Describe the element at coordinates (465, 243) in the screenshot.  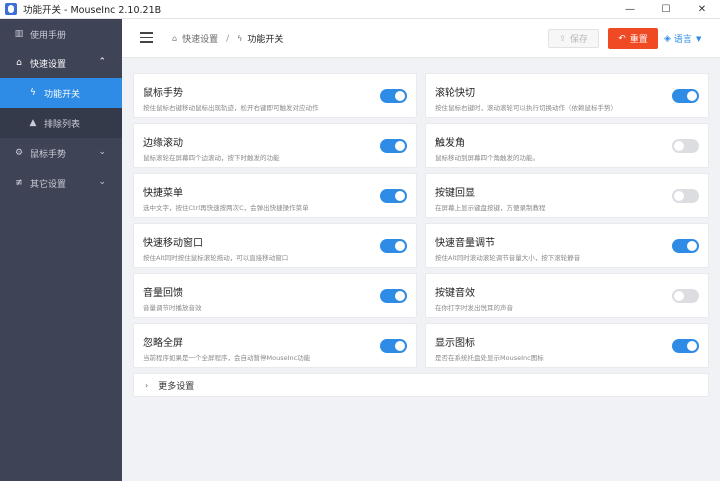
I see `feature-title: 快速音量调节` at that location.